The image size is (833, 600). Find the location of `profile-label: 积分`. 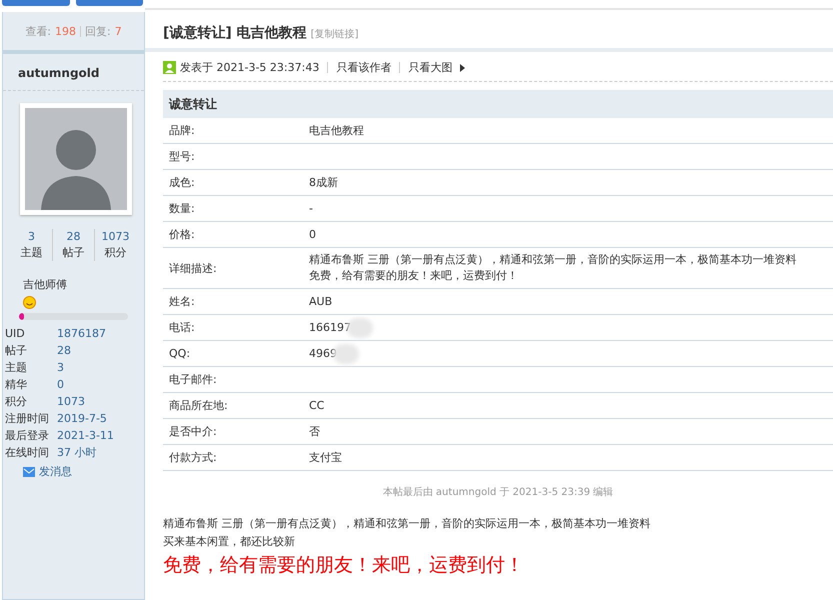

profile-label: 积分 is located at coordinates (16, 401).